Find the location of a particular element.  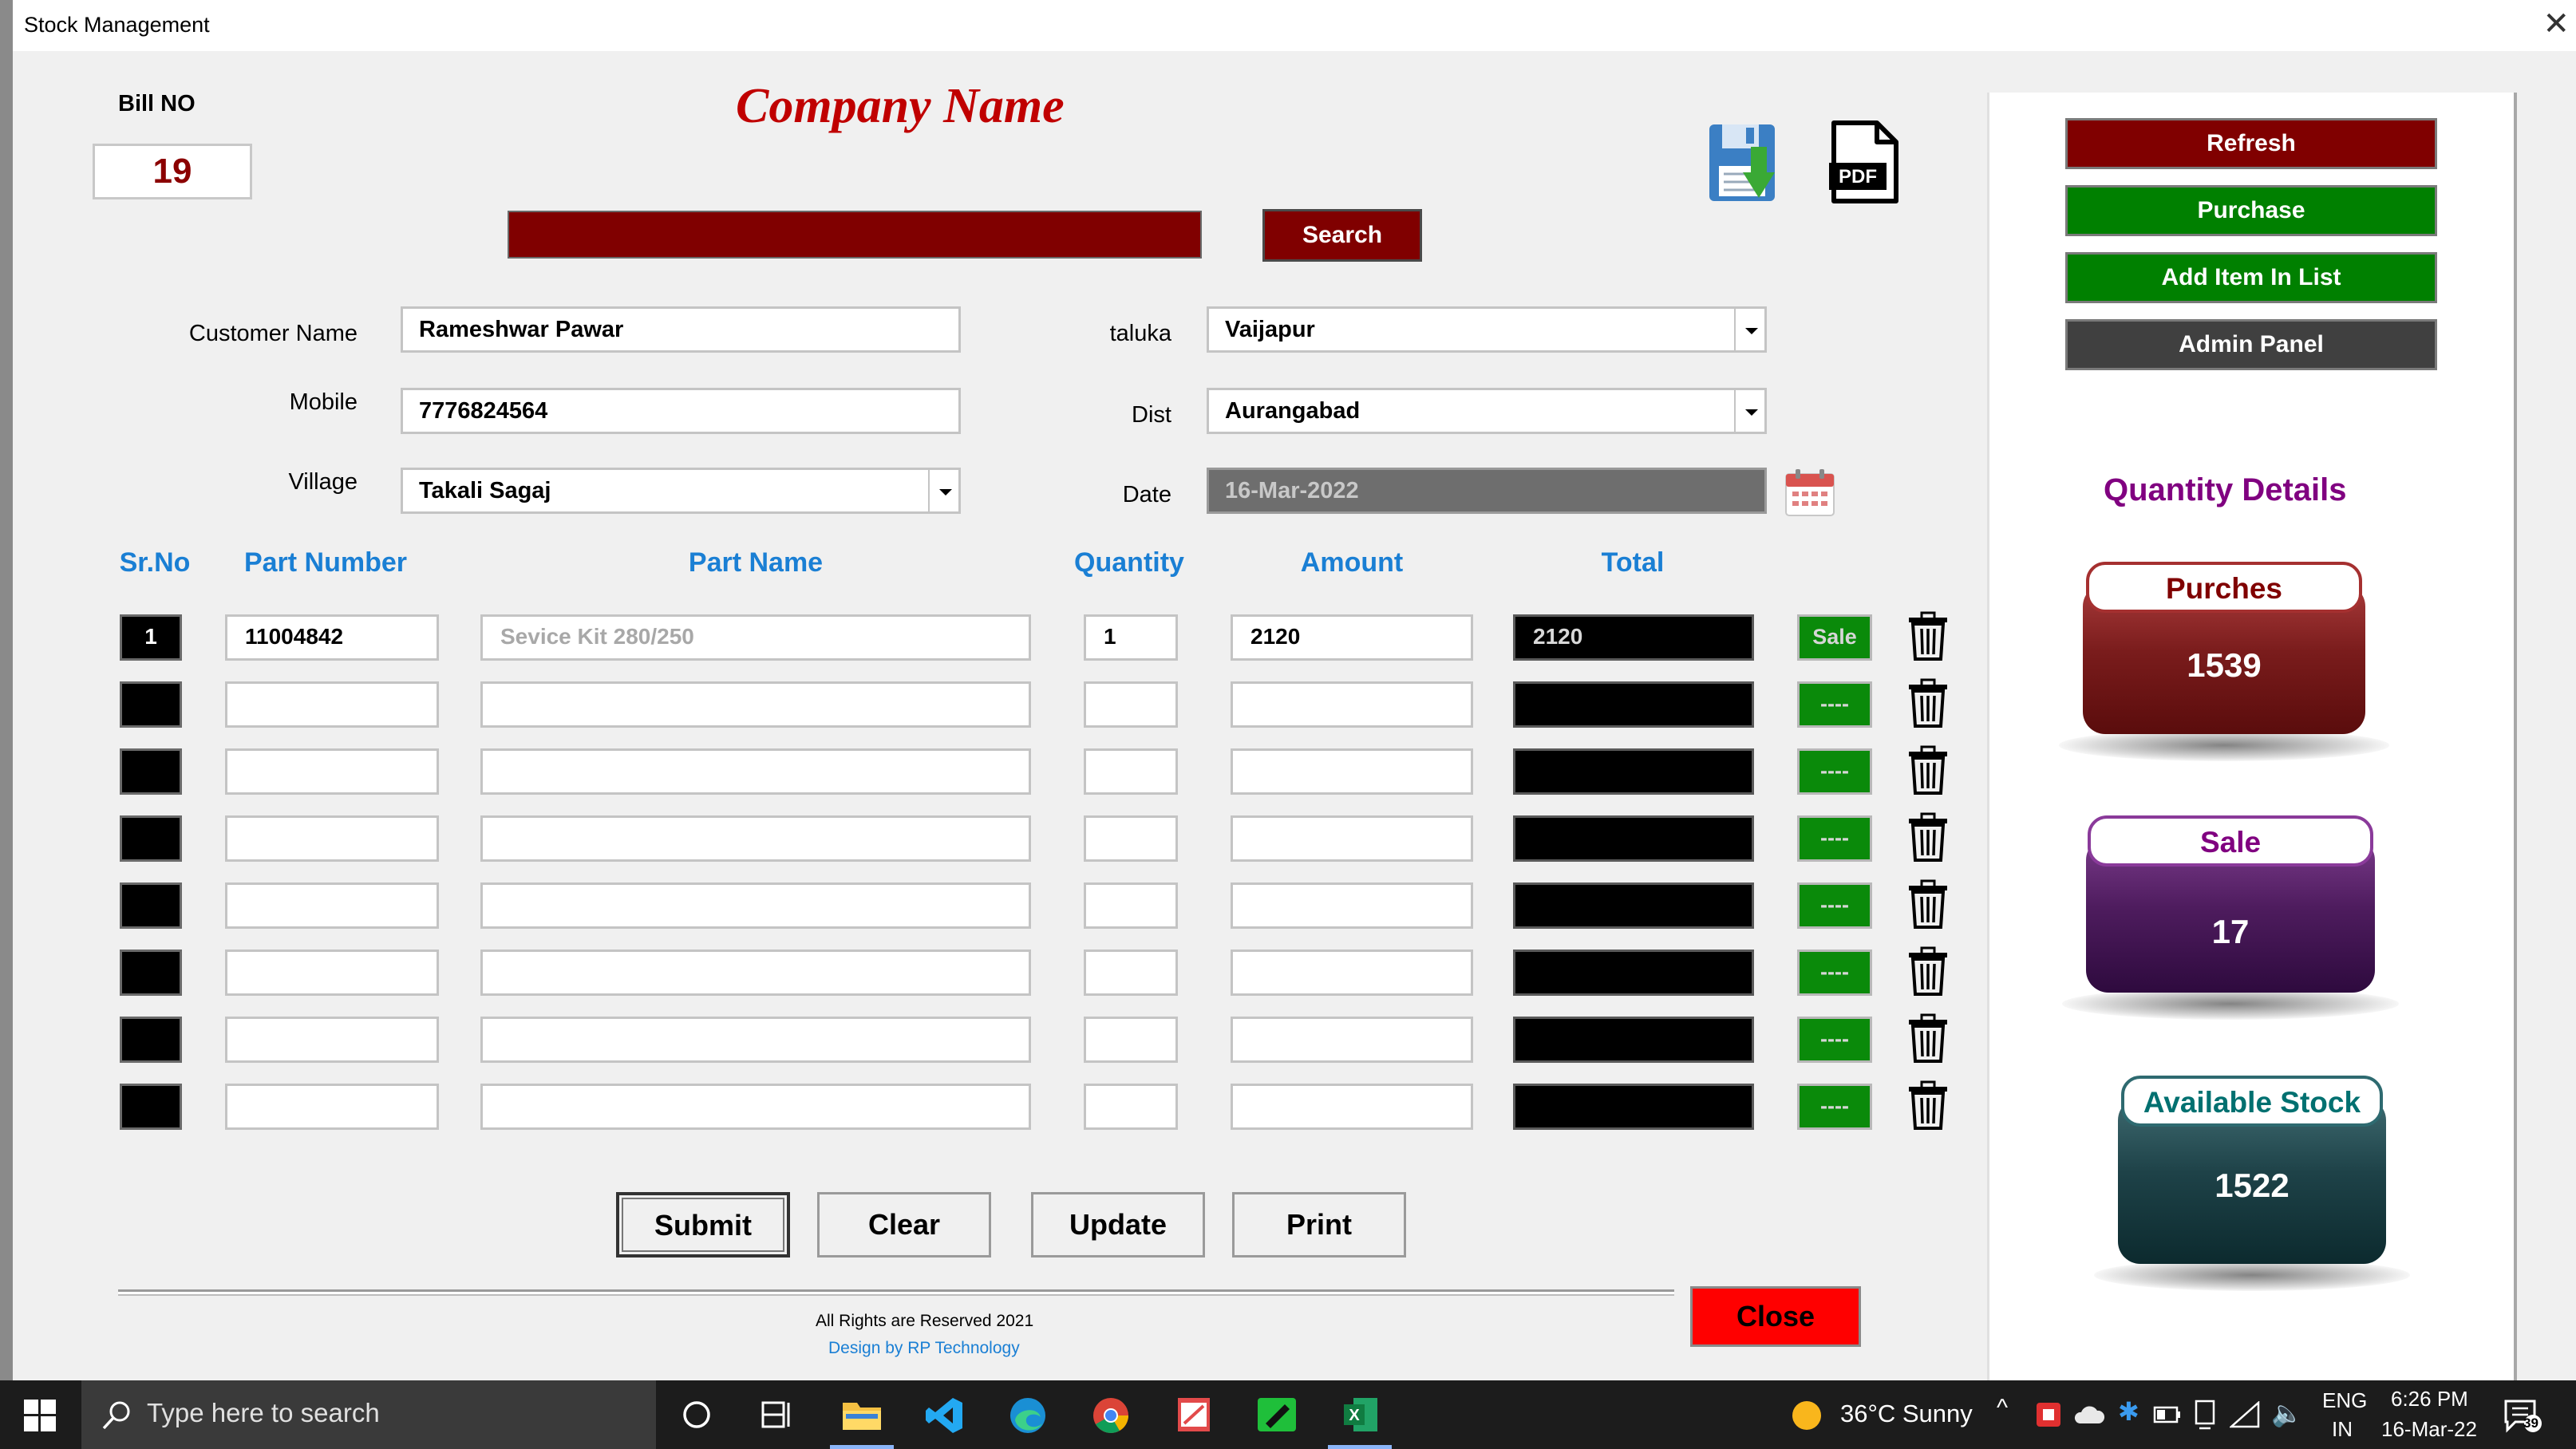

volume-icon: 🔈 is located at coordinates (2287, 1413).